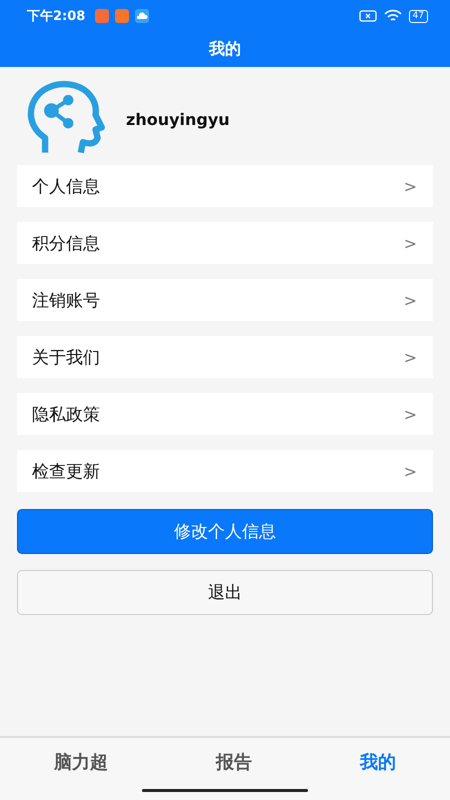  I want to click on status-time: 下午2:08, so click(56, 16).